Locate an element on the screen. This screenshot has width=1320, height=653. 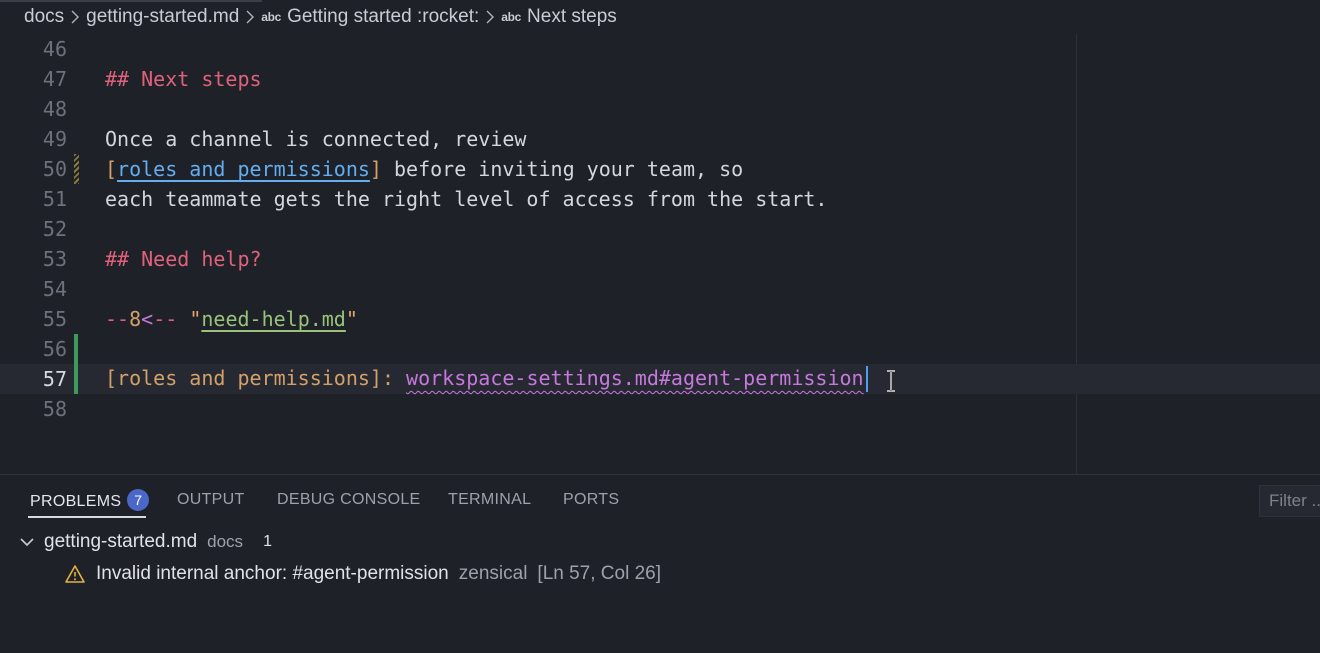
tab-debug-console: DEBUG CONSOLE is located at coordinates (349, 500).